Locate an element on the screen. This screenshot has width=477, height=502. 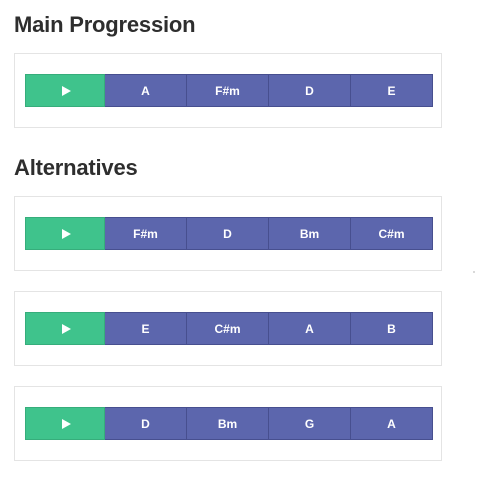
main-progression-card: A F#m D E is located at coordinates (228, 90).